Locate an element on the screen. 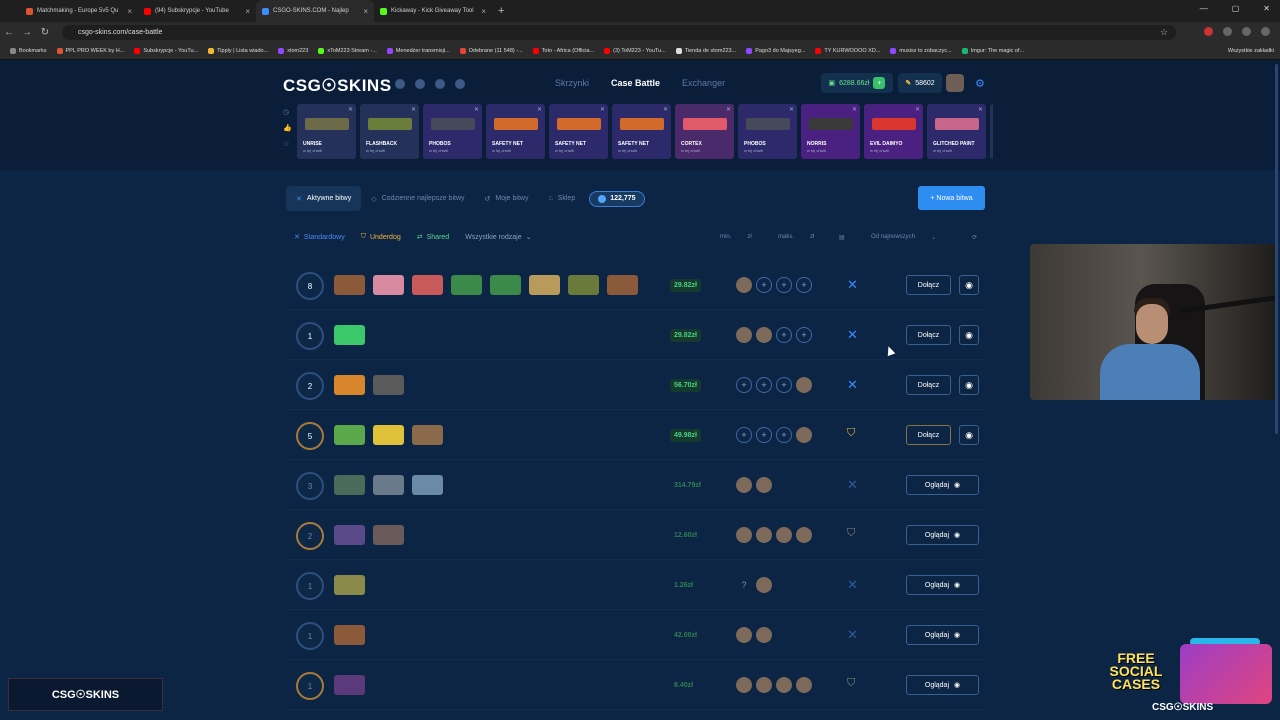  address-bar-row: ← → ↻ csgo-skins.com/case-battle ☆ is located at coordinates (640, 32).